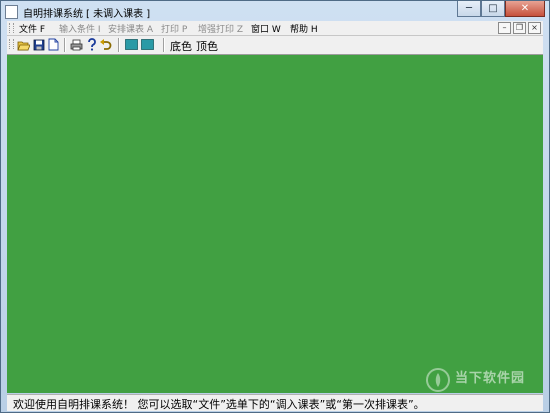 Image resolution: width=550 pixels, height=413 pixels. What do you see at coordinates (220, 28) in the screenshot?
I see `menu-enhanced-print: 增强打印 Z` at bounding box center [220, 28].